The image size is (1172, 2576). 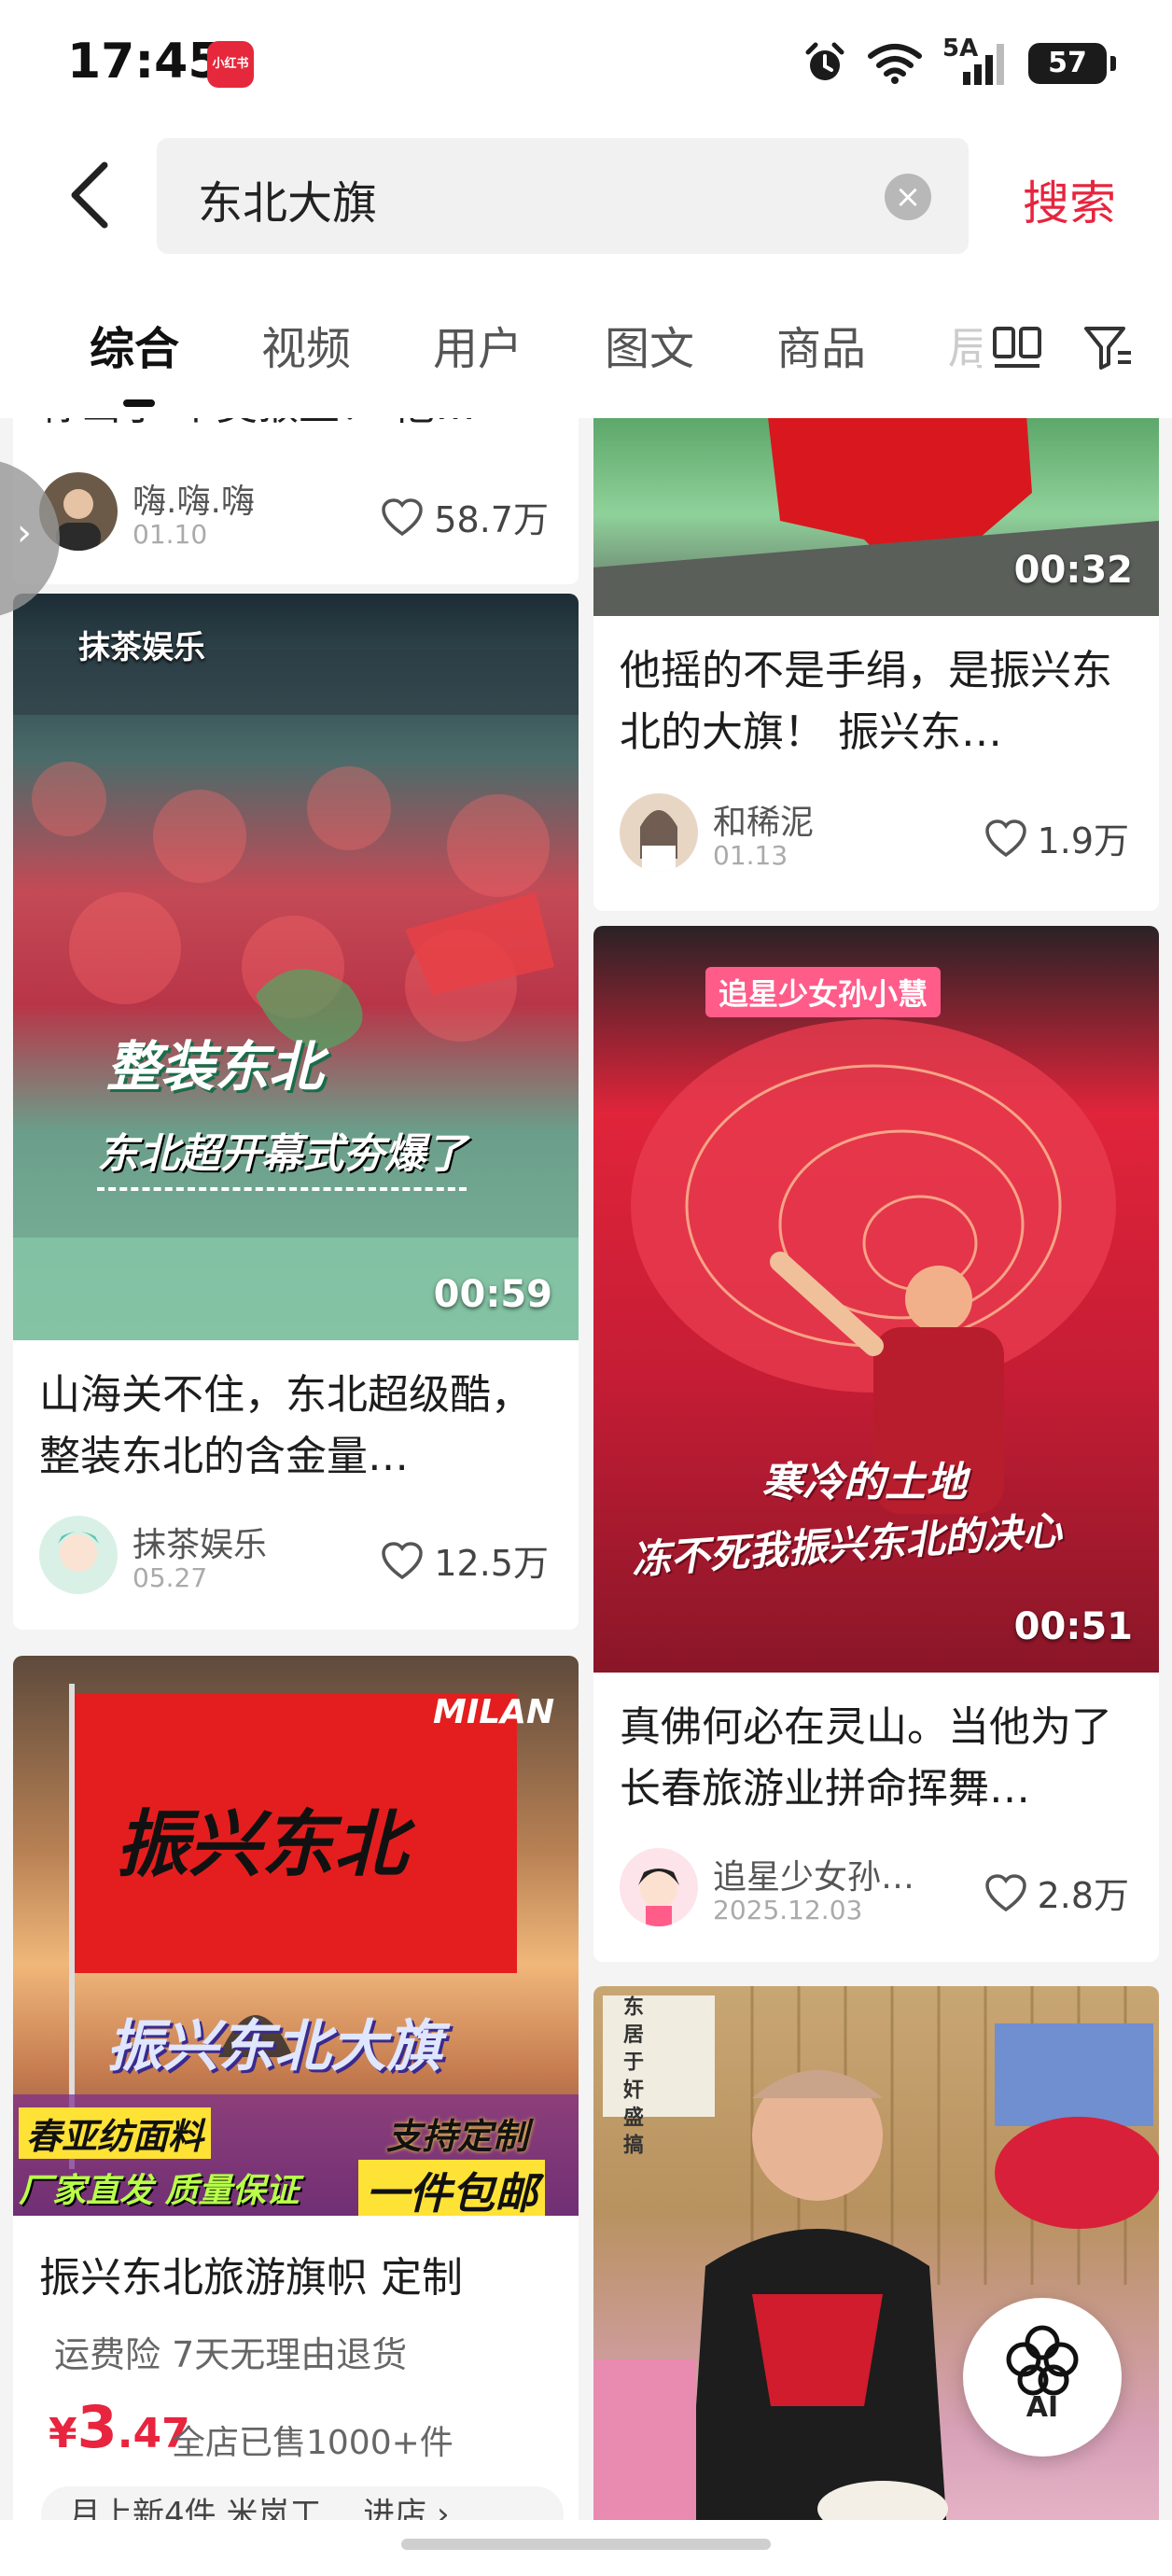 I want to click on search-query: 东北大旗, so click(x=288, y=203).